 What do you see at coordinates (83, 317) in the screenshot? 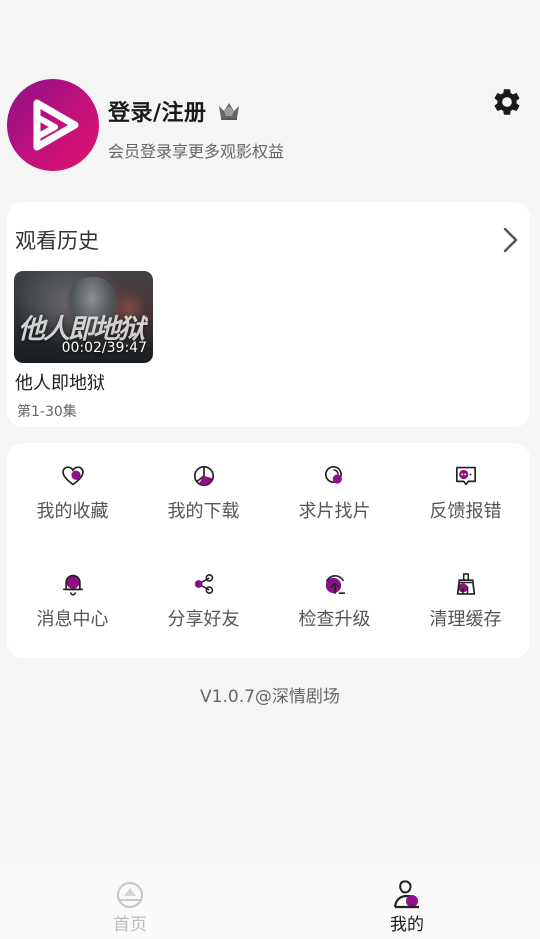
I see `history-thumbnail: 他人即地狱 00:02/39:47` at bounding box center [83, 317].